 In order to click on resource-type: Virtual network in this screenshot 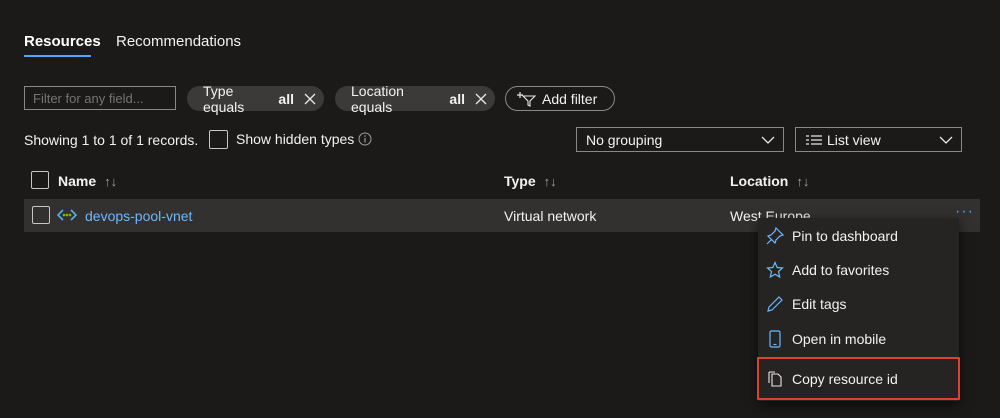, I will do `click(550, 216)`.